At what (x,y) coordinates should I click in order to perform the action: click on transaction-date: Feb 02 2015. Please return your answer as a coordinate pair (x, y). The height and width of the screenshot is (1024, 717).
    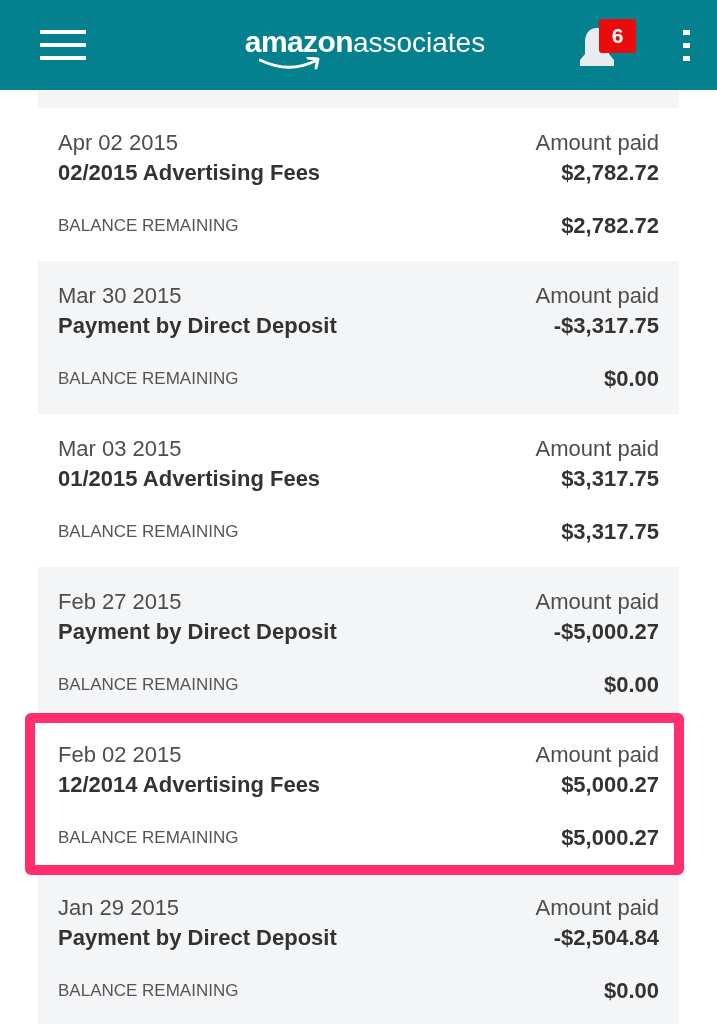
    Looking at the image, I should click on (120, 755).